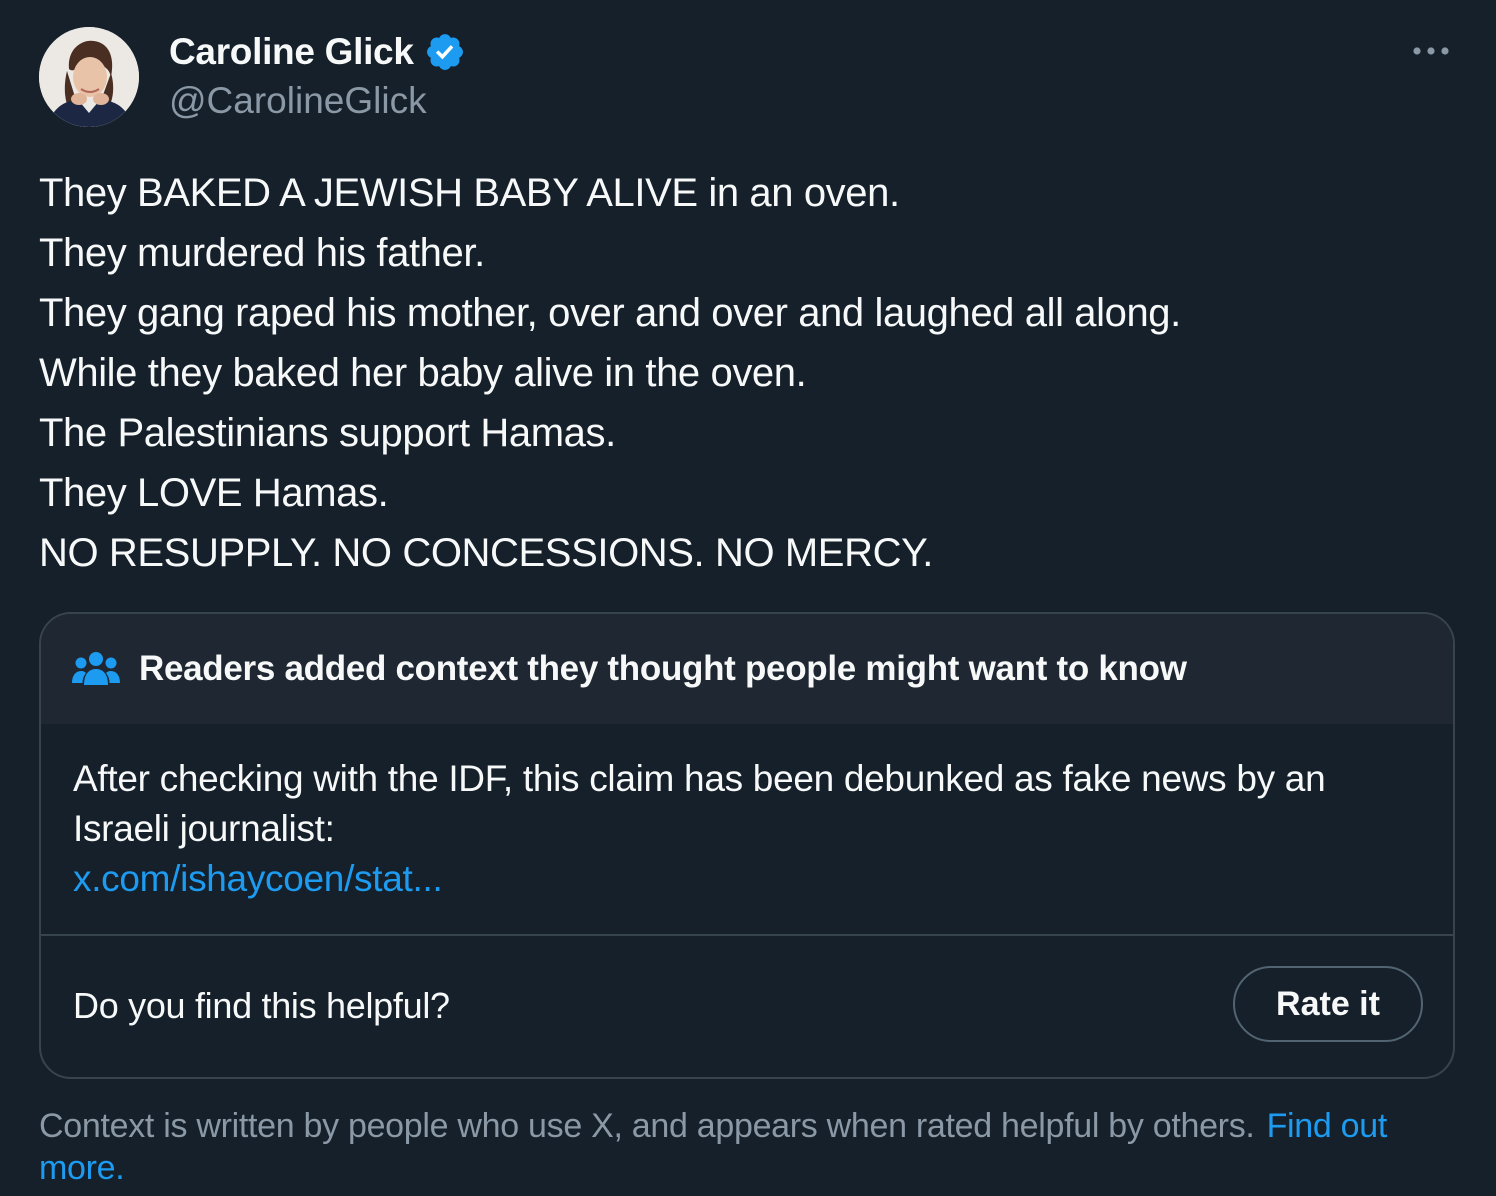  What do you see at coordinates (327, 433) in the screenshot?
I see `tweet-line: The Palestinians support Hamas.` at bounding box center [327, 433].